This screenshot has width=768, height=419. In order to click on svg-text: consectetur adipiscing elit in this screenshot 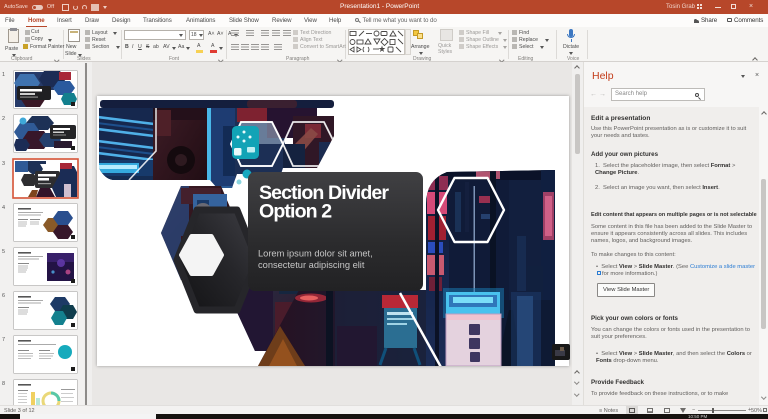, I will do `click(311, 265)`.